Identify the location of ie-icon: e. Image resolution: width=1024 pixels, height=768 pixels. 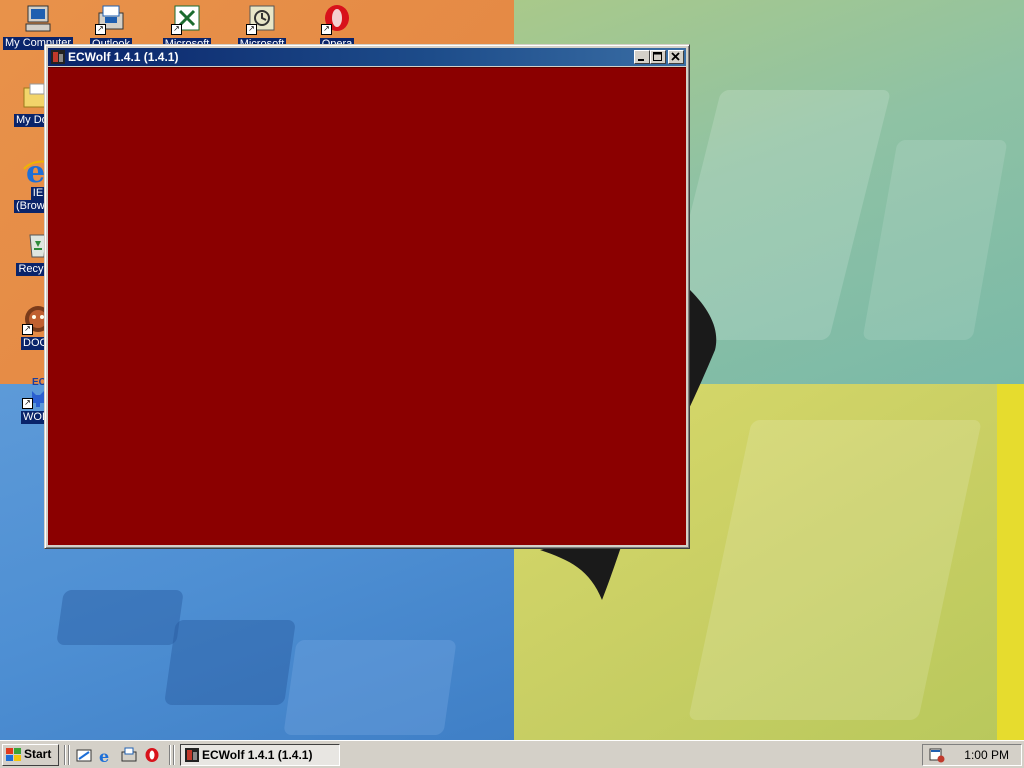
(106, 755).